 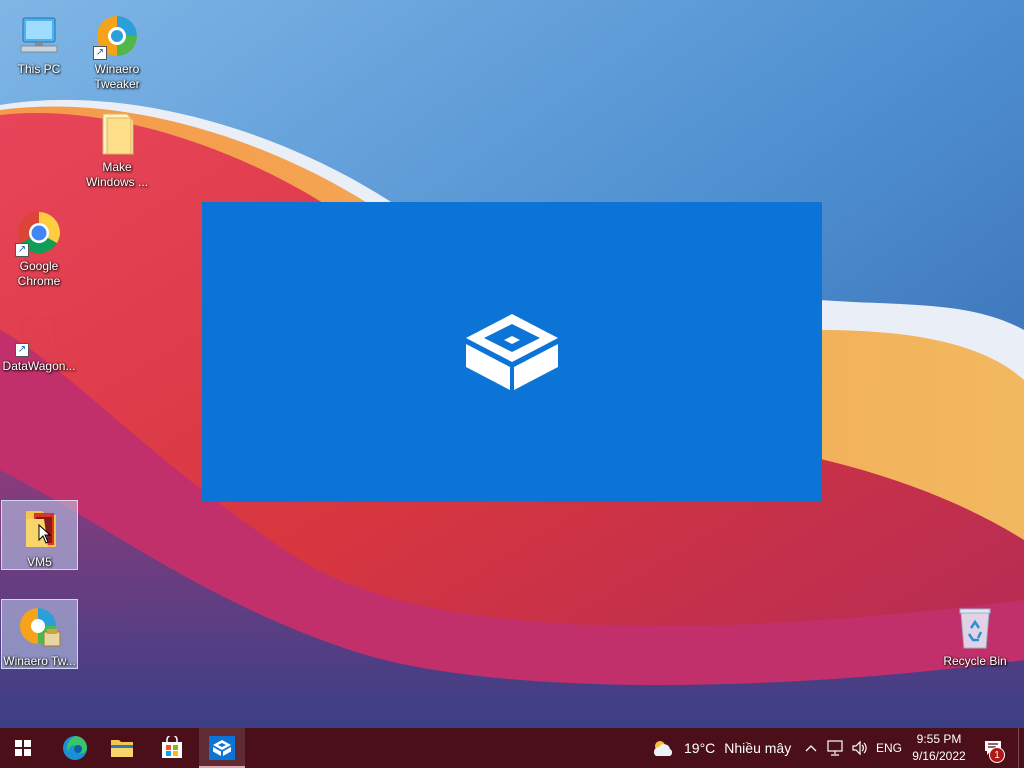 What do you see at coordinates (39, 69) in the screenshot?
I see `desktop-icon-label: This PC` at bounding box center [39, 69].